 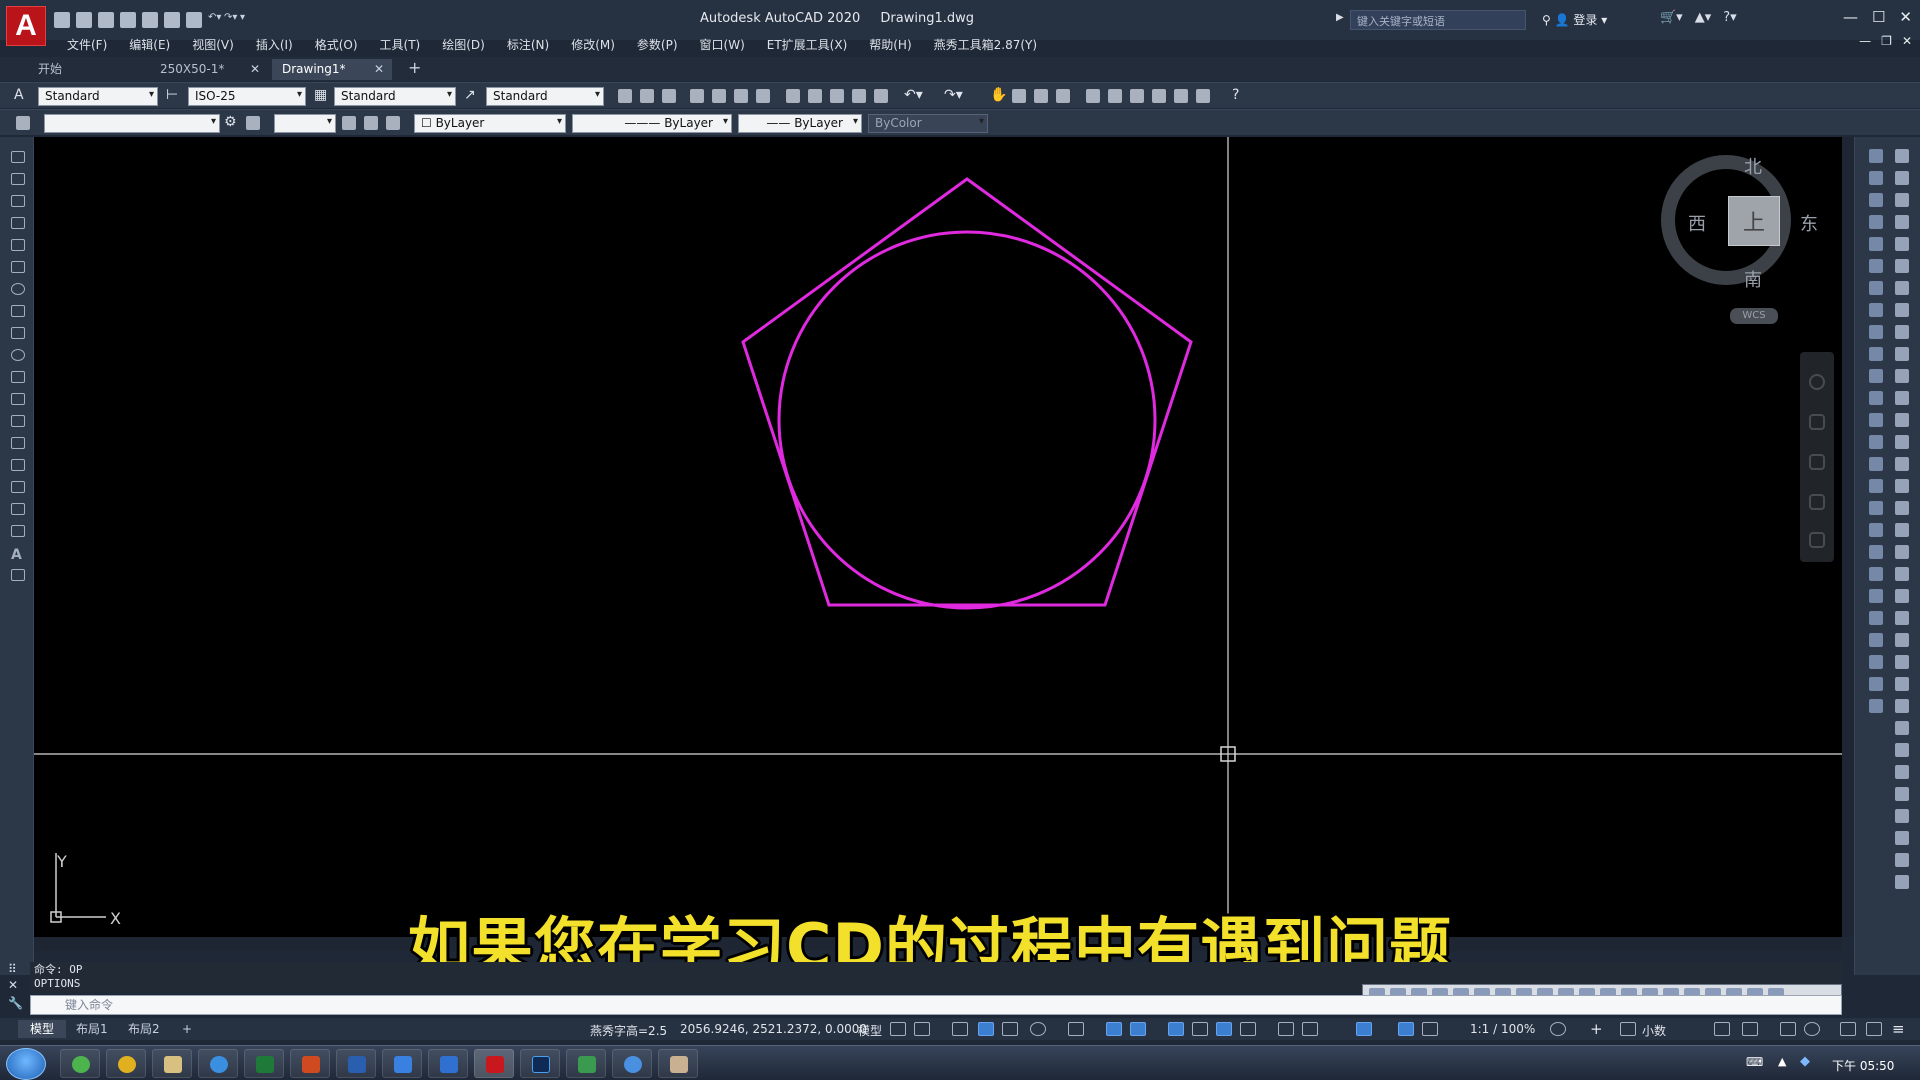 What do you see at coordinates (1286, 1029) in the screenshot?
I see `dynamic-ucs-icon` at bounding box center [1286, 1029].